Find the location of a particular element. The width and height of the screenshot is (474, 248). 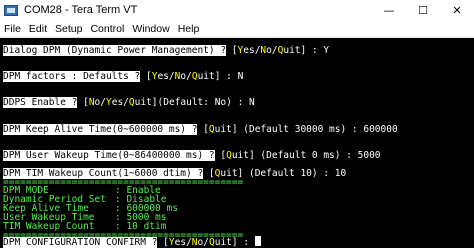

text-cursor is located at coordinates (257, 241).